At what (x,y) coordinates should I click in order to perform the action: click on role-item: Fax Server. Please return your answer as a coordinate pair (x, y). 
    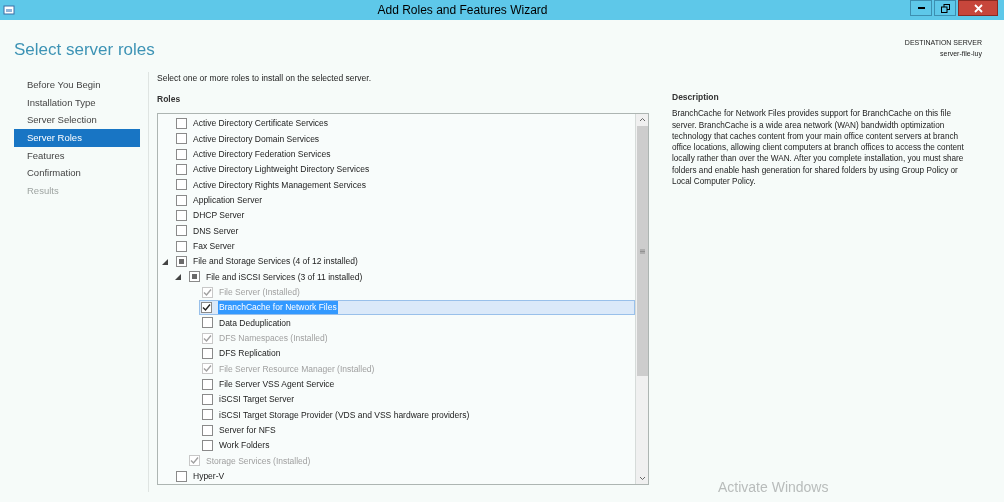
    Looking at the image, I should click on (207, 246).